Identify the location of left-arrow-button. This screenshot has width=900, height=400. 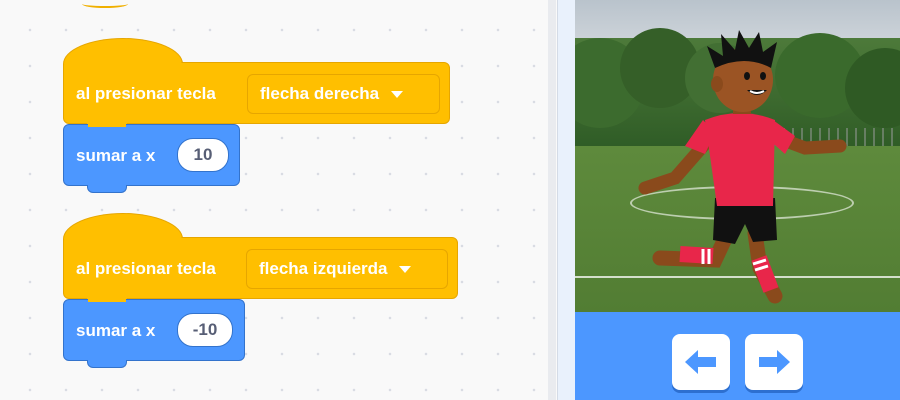
(701, 362).